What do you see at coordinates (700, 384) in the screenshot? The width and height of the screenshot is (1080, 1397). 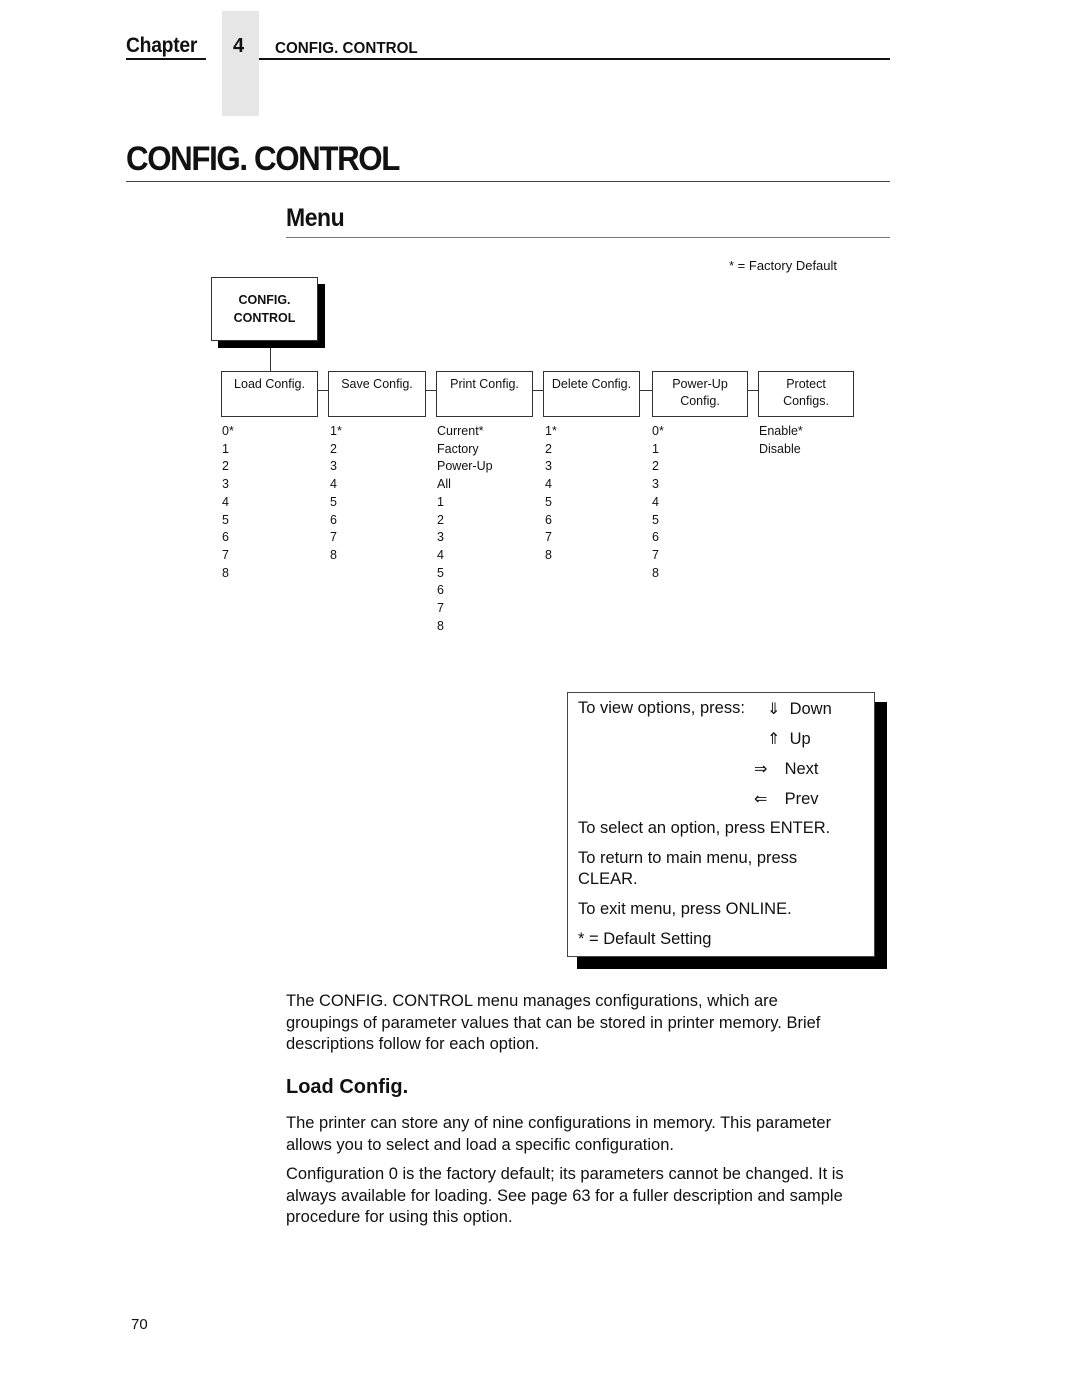 I see `submenu-label: Power-Up` at bounding box center [700, 384].